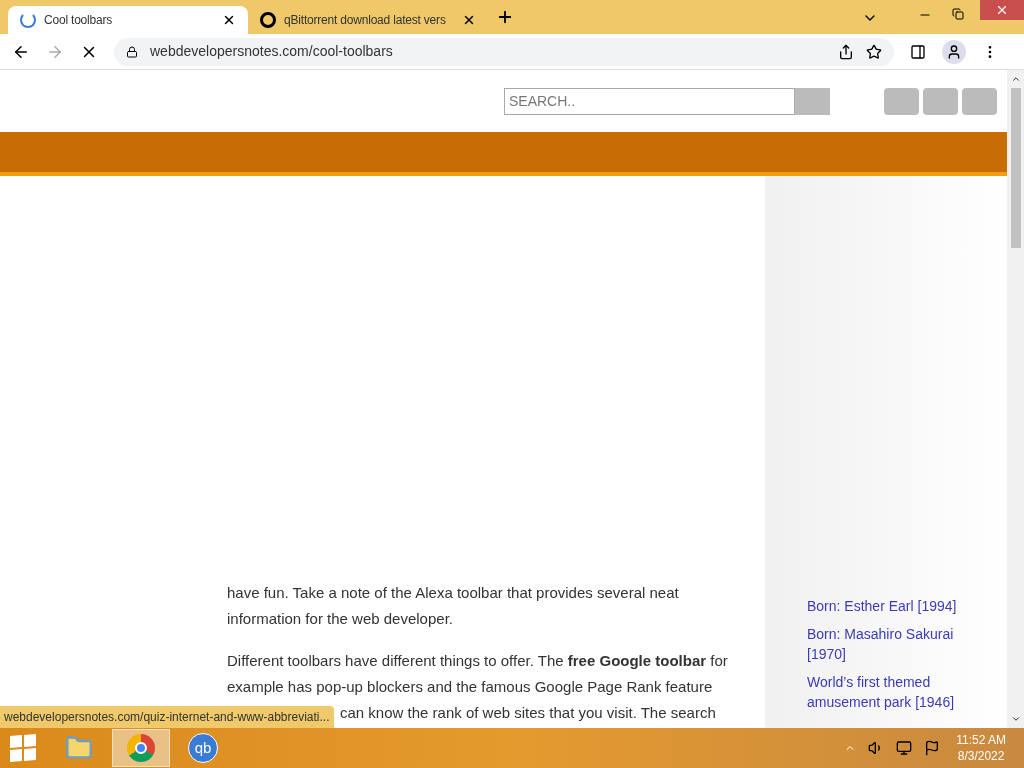 This screenshot has height=768, width=1024. I want to click on taskbar-app: qb, so click(203, 748).